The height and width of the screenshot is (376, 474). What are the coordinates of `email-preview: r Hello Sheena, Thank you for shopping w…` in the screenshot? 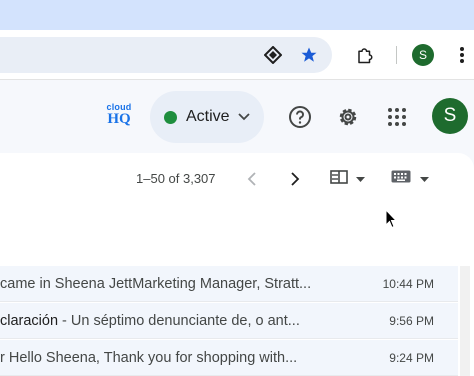 It's located at (149, 358).